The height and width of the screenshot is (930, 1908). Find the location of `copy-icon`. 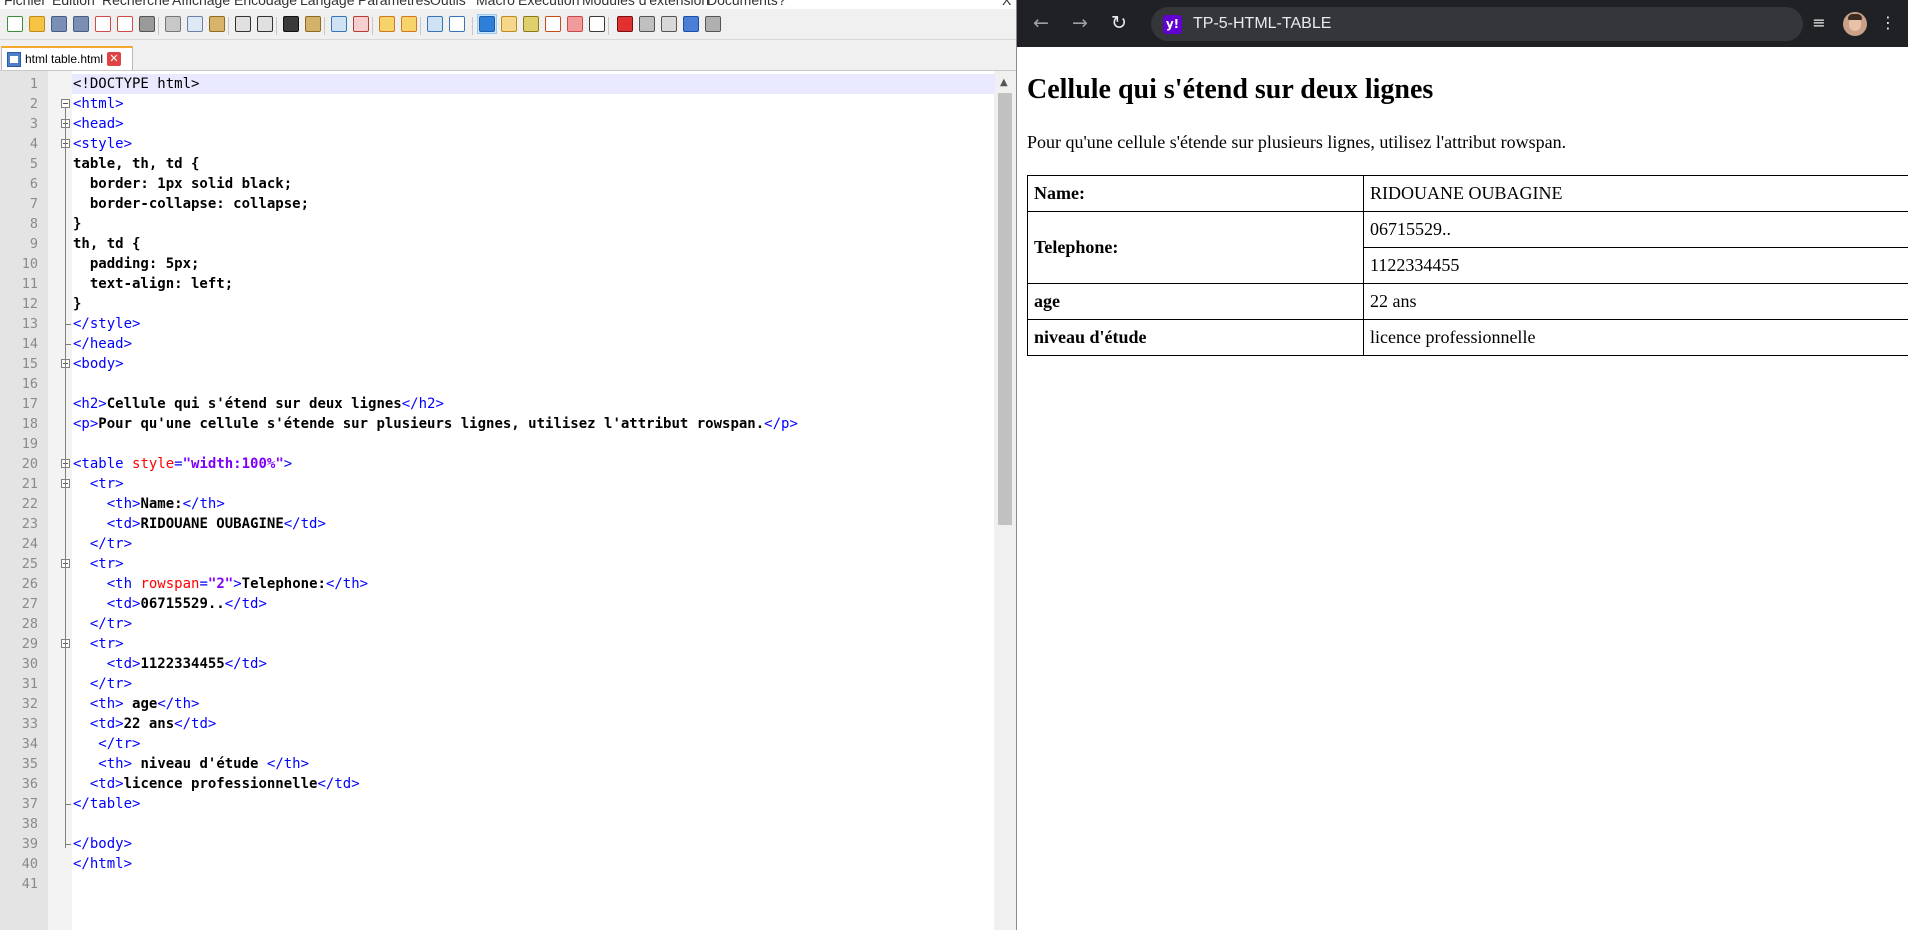

copy-icon is located at coordinates (195, 24).